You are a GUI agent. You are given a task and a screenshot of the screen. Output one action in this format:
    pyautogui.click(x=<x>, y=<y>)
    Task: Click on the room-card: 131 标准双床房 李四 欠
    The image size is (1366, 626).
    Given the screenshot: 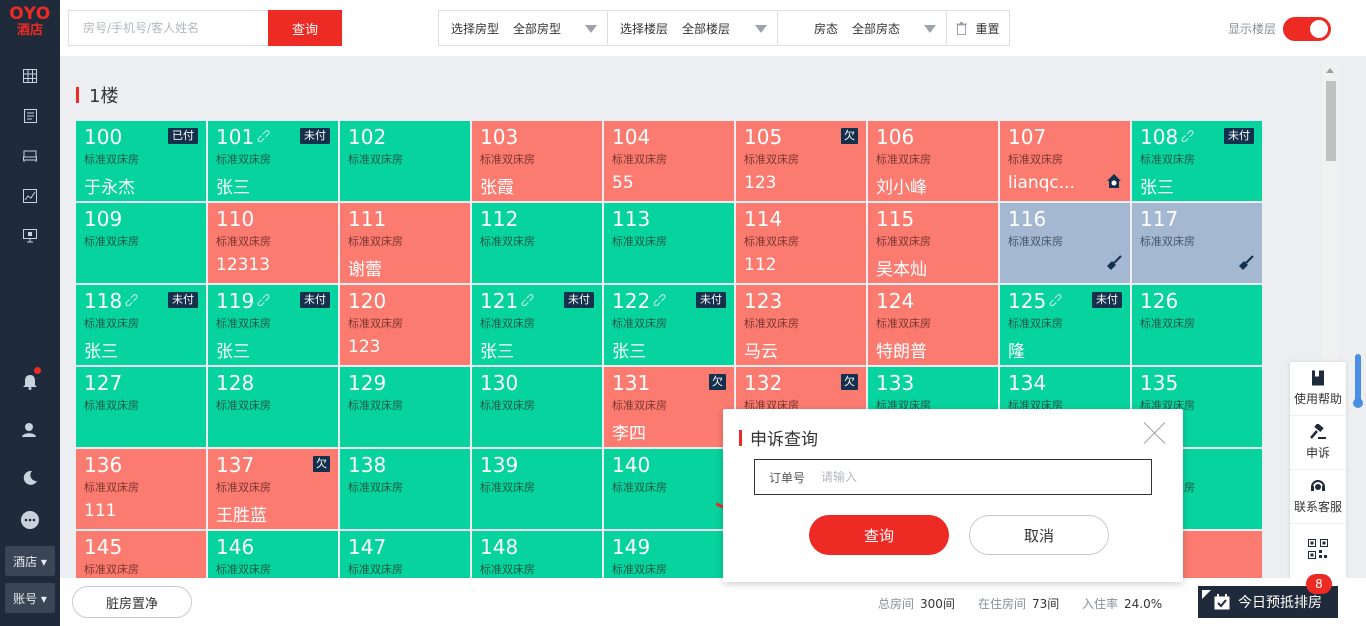 What is the action you would take?
    pyautogui.click(x=669, y=407)
    